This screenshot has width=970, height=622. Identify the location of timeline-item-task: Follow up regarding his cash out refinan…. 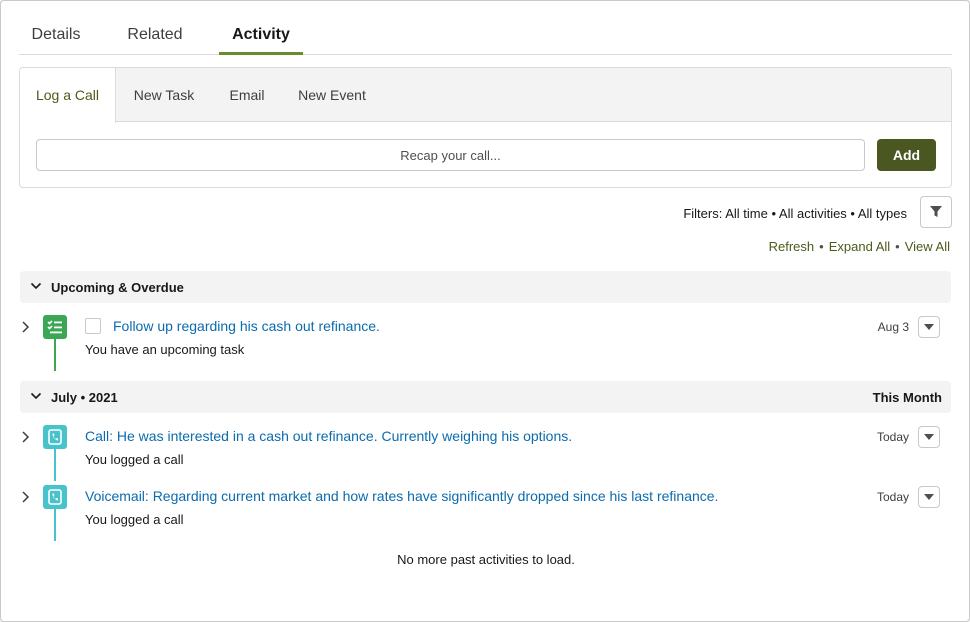
(485, 345).